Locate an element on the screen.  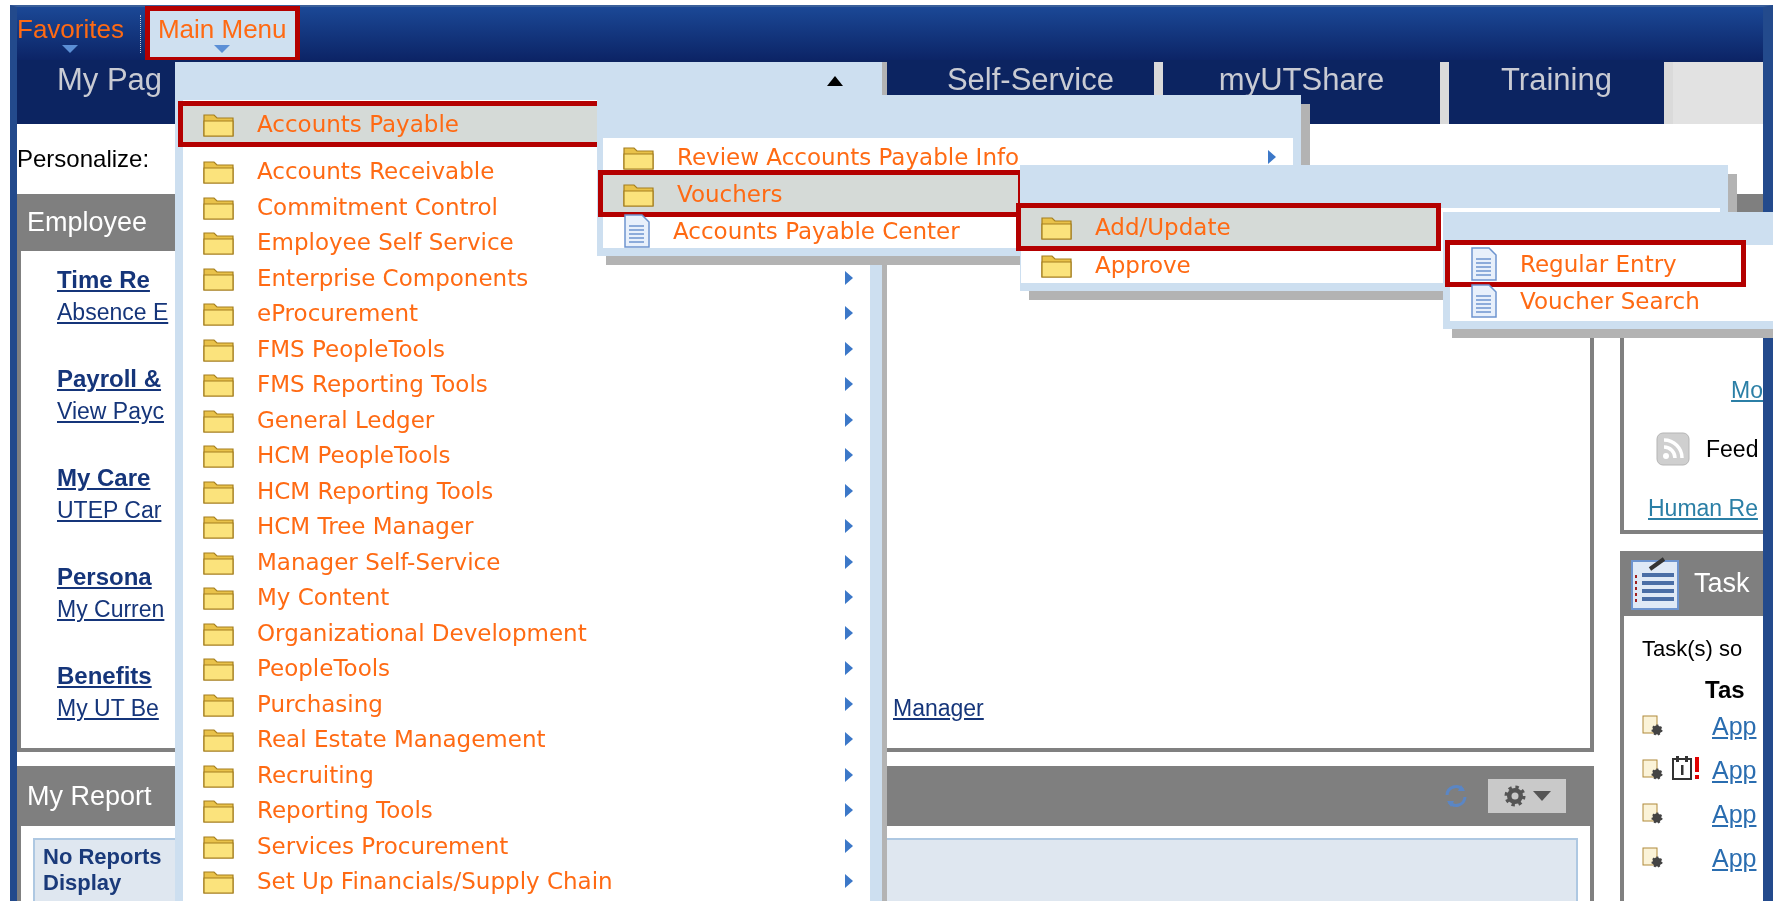
task-list-icon is located at coordinates (1655, 583).